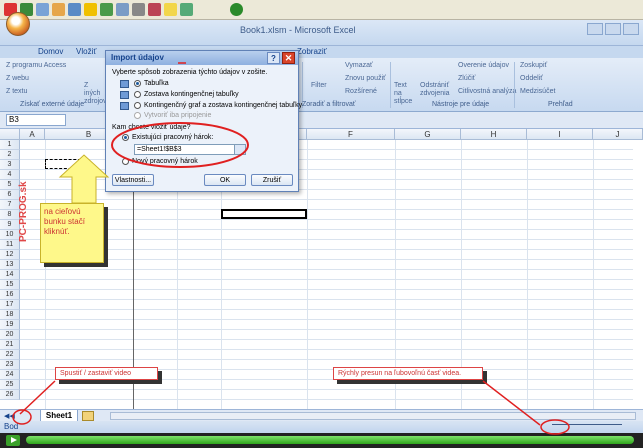 This screenshot has width=643, height=448. Describe the element at coordinates (36, 65) in the screenshot. I see `from-access-button: Z programu Access` at that location.